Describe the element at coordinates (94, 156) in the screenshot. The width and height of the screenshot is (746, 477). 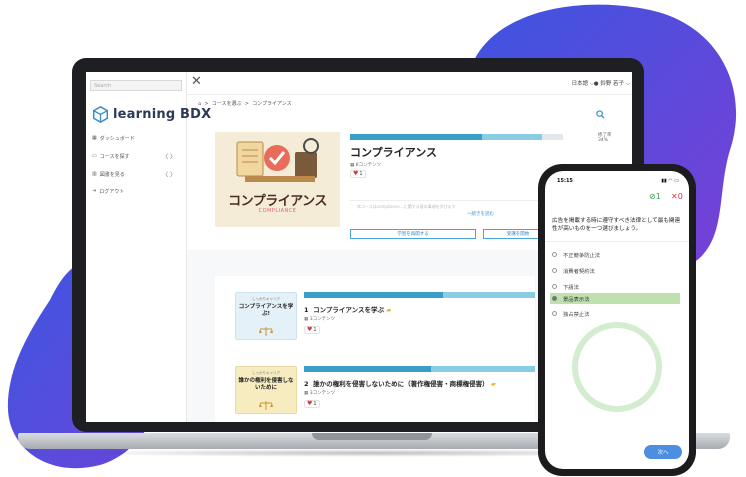
I see `search-course-icon: ▭` at that location.